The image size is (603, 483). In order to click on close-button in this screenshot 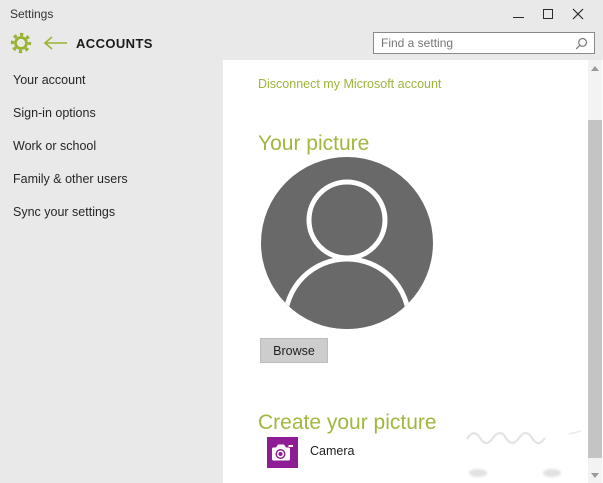, I will do `click(578, 14)`.